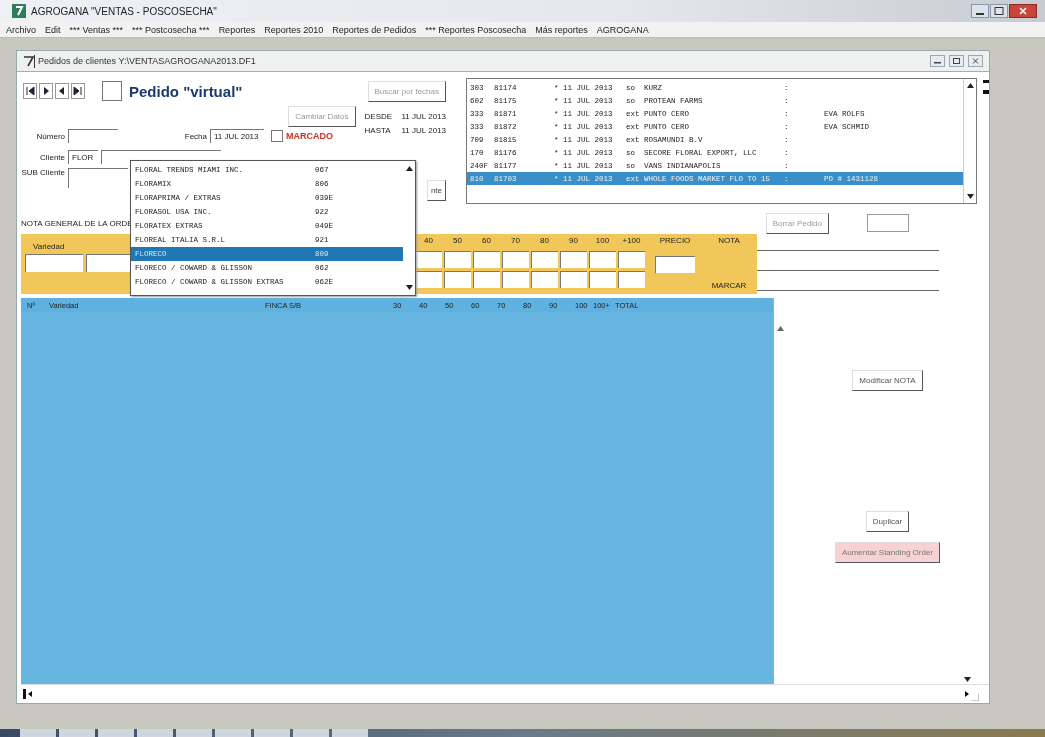  Describe the element at coordinates (237, 29) in the screenshot. I see `menu-item: Reportes` at that location.